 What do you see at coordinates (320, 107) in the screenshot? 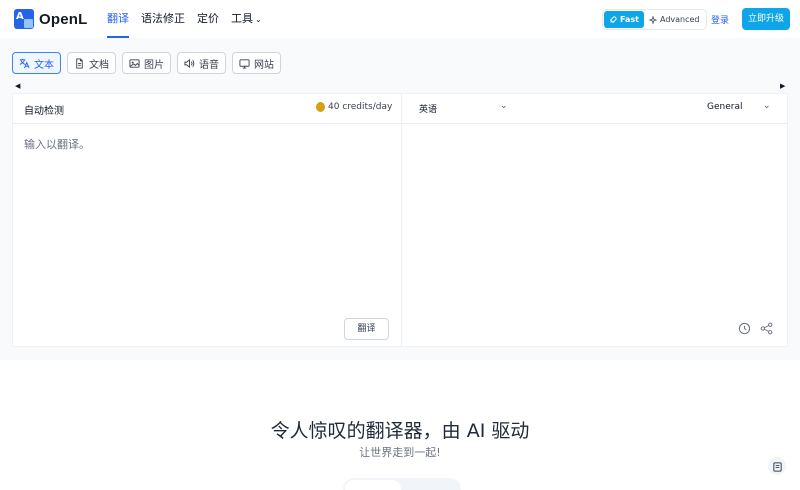
I see `medal-icon` at bounding box center [320, 107].